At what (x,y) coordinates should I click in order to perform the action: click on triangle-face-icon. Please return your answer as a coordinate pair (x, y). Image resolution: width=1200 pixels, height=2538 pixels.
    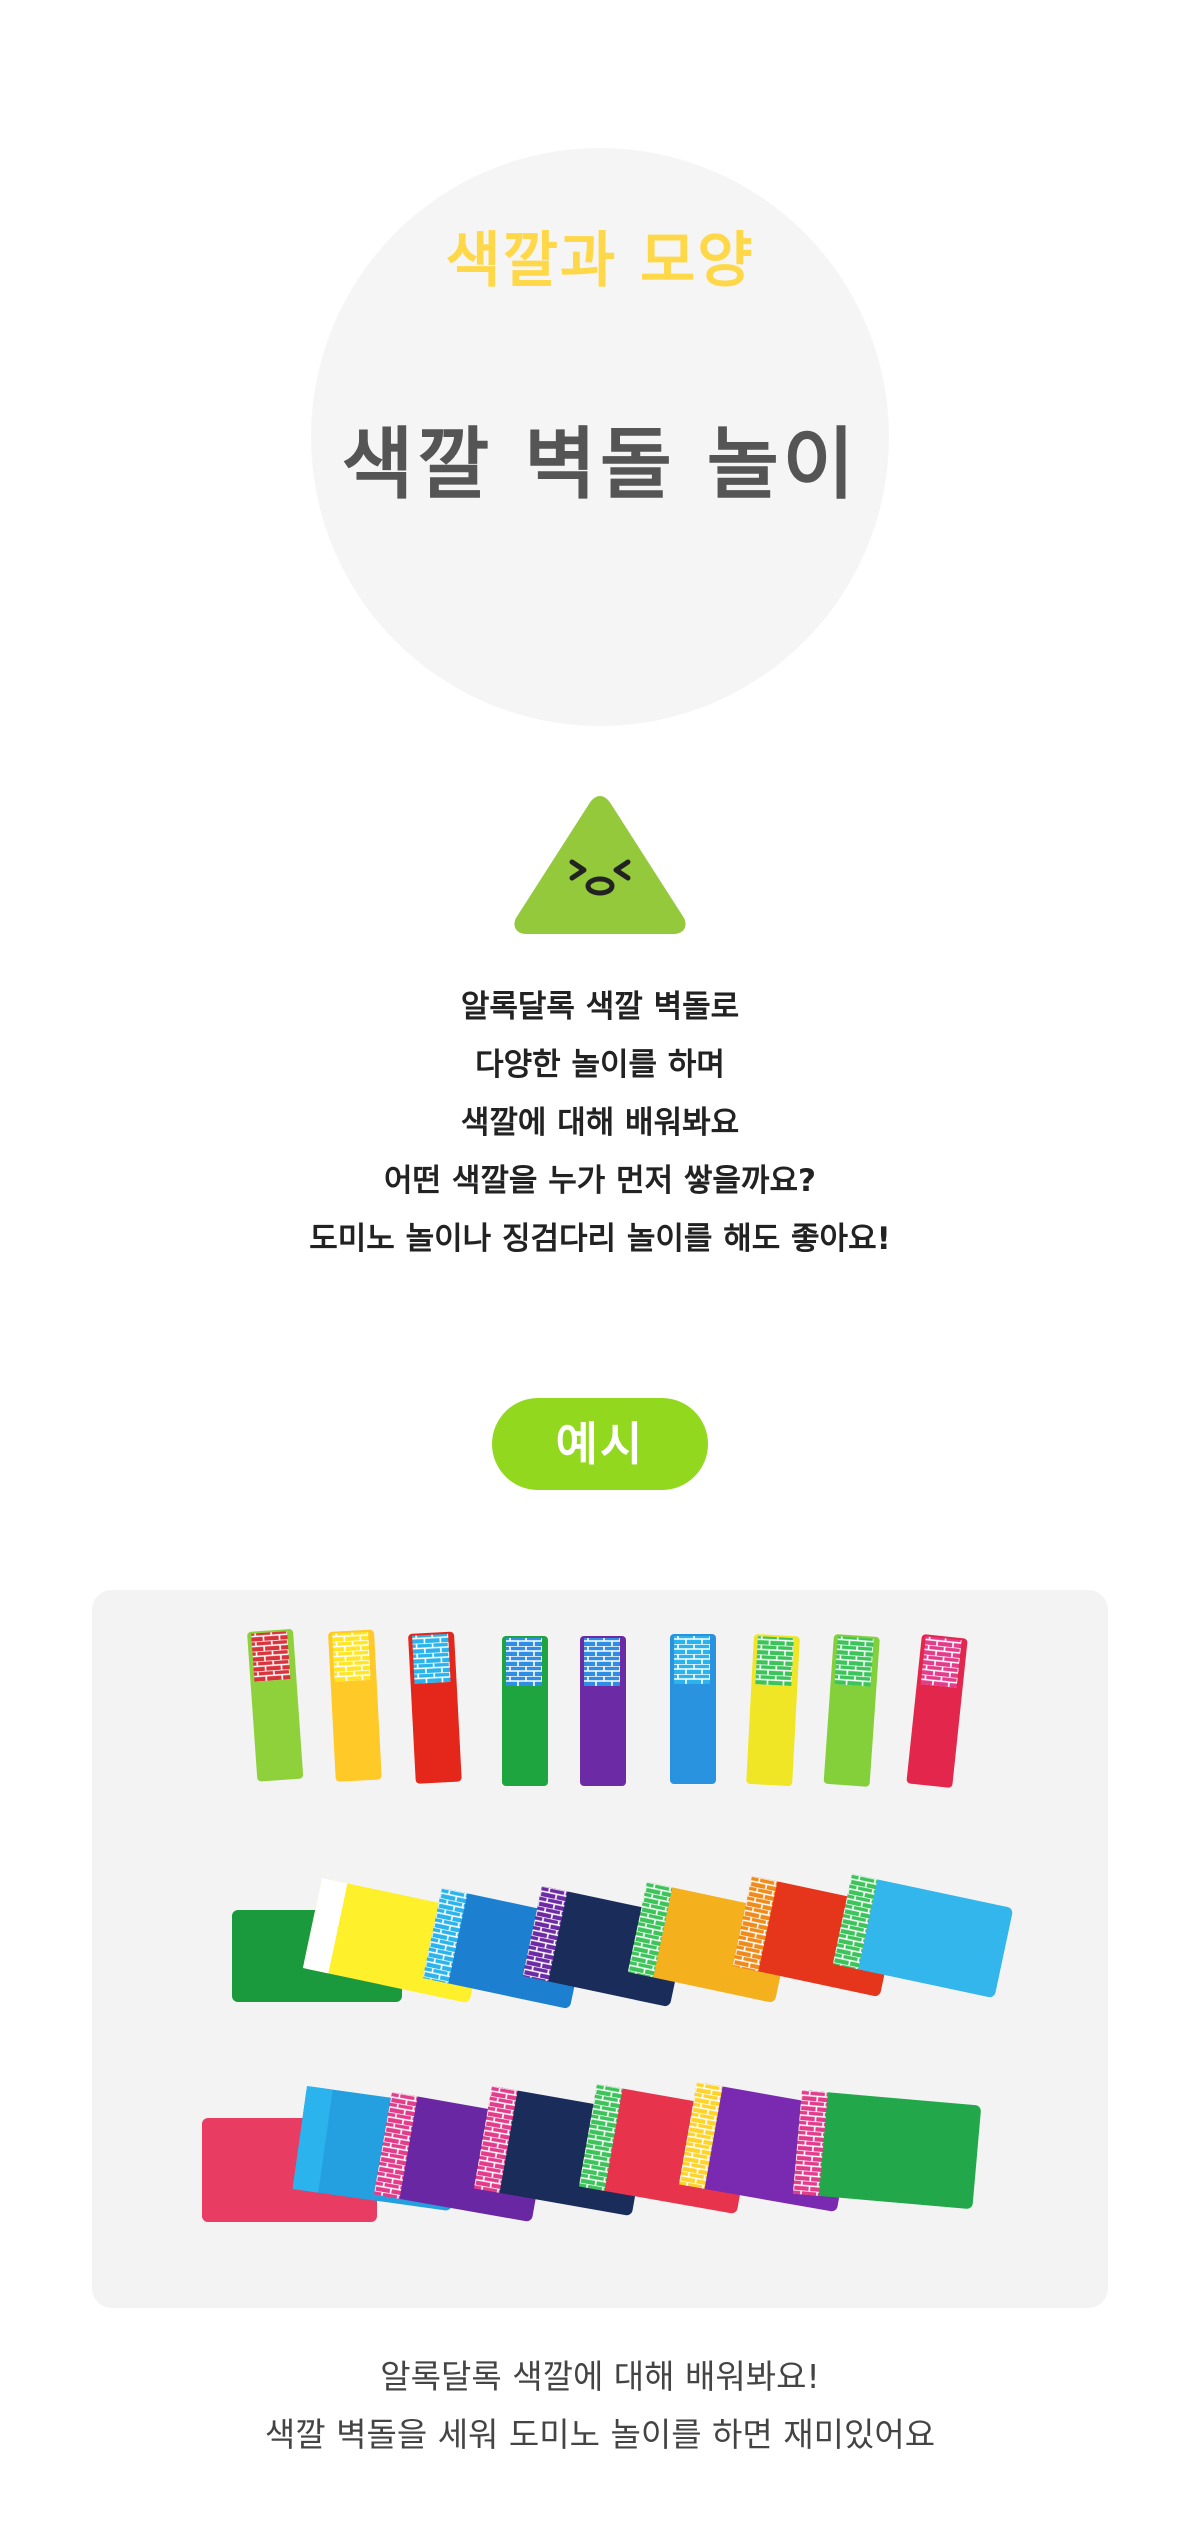
    Looking at the image, I should click on (600, 865).